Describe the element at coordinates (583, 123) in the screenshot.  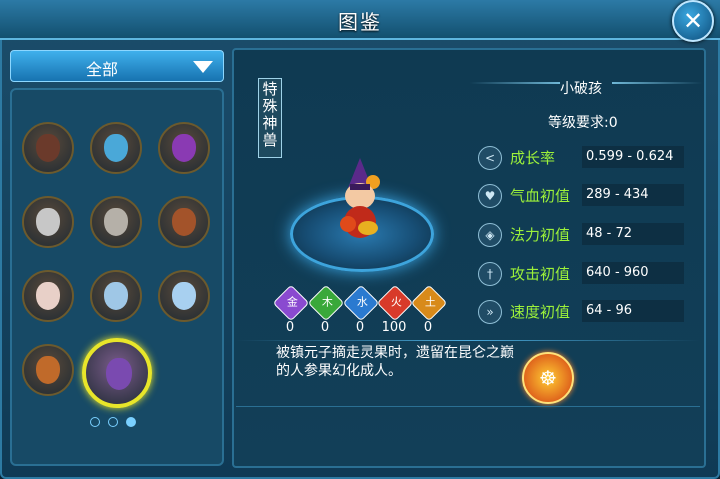
I see `level-requirement: 等级要求:0` at that location.